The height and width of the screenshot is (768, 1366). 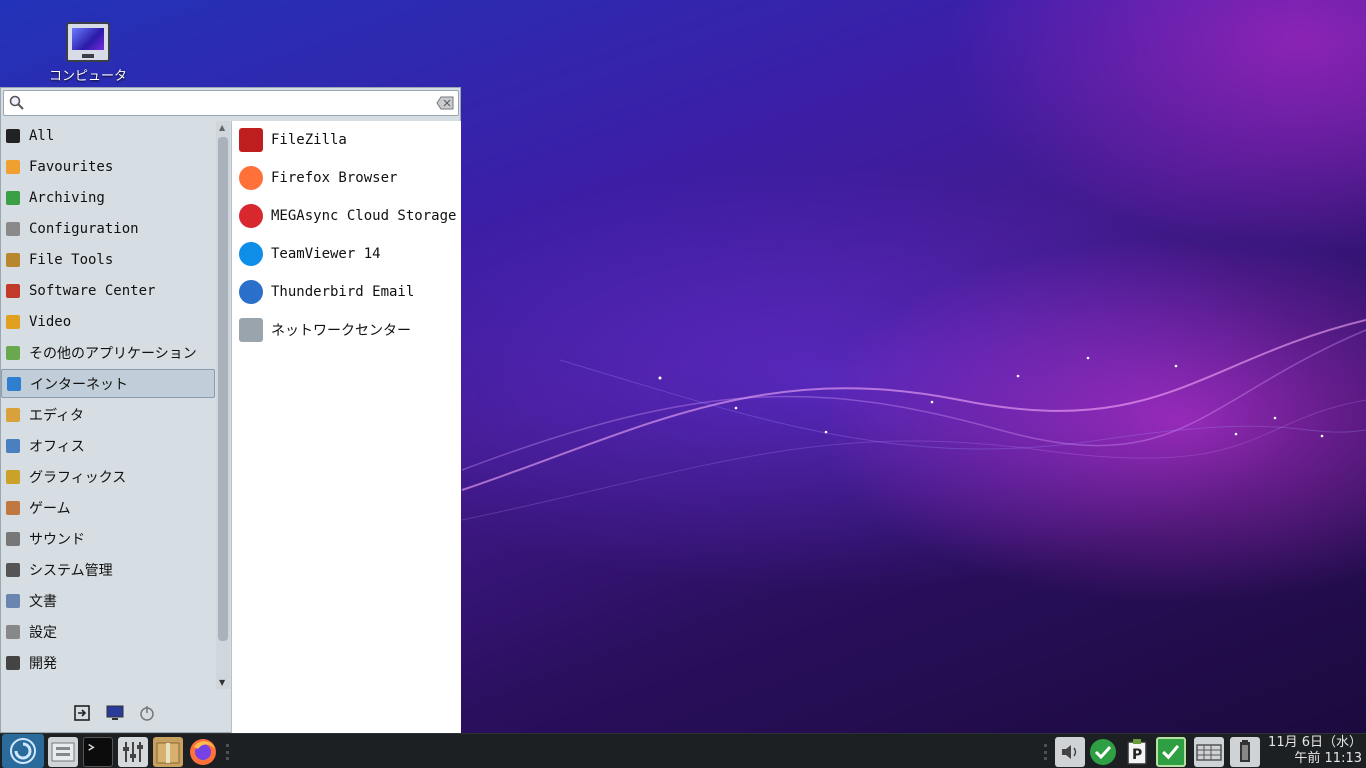 What do you see at coordinates (346, 140) in the screenshot?
I see `app-item: FileZilla` at bounding box center [346, 140].